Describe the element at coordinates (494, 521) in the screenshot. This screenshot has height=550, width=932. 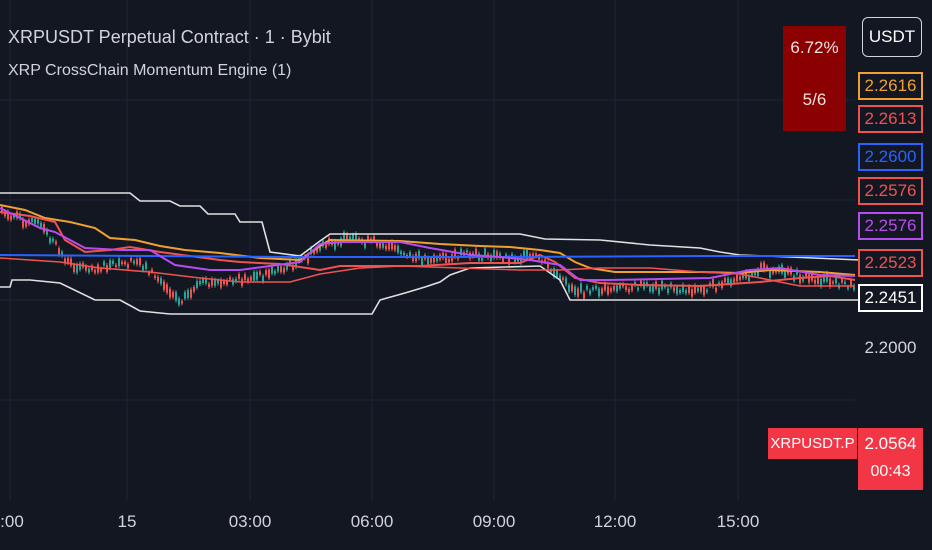
I see `time-label: 09:00` at that location.